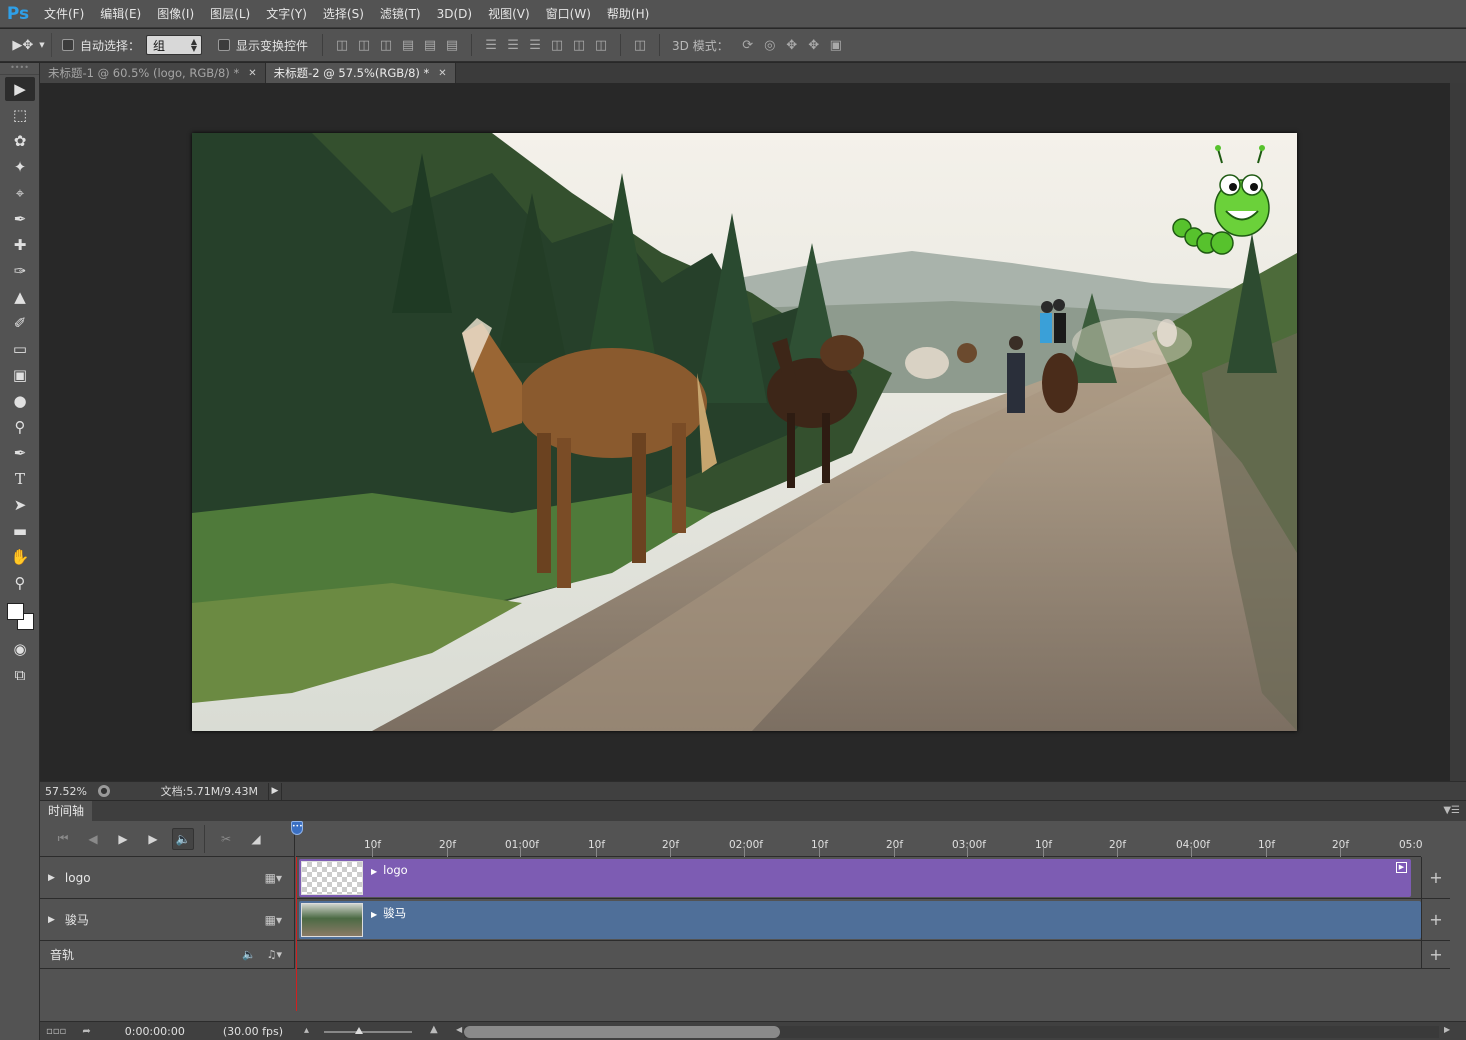 The image size is (1466, 1040). I want to click on menu-image: 图像(I), so click(175, 14).